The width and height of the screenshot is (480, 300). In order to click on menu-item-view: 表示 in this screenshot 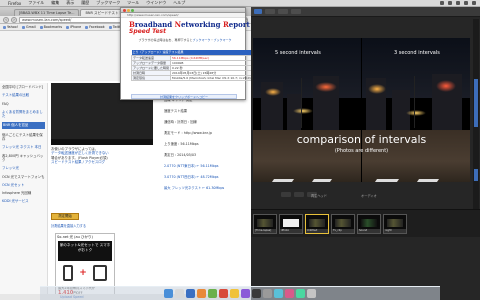, I will do `click(70, 3)`.